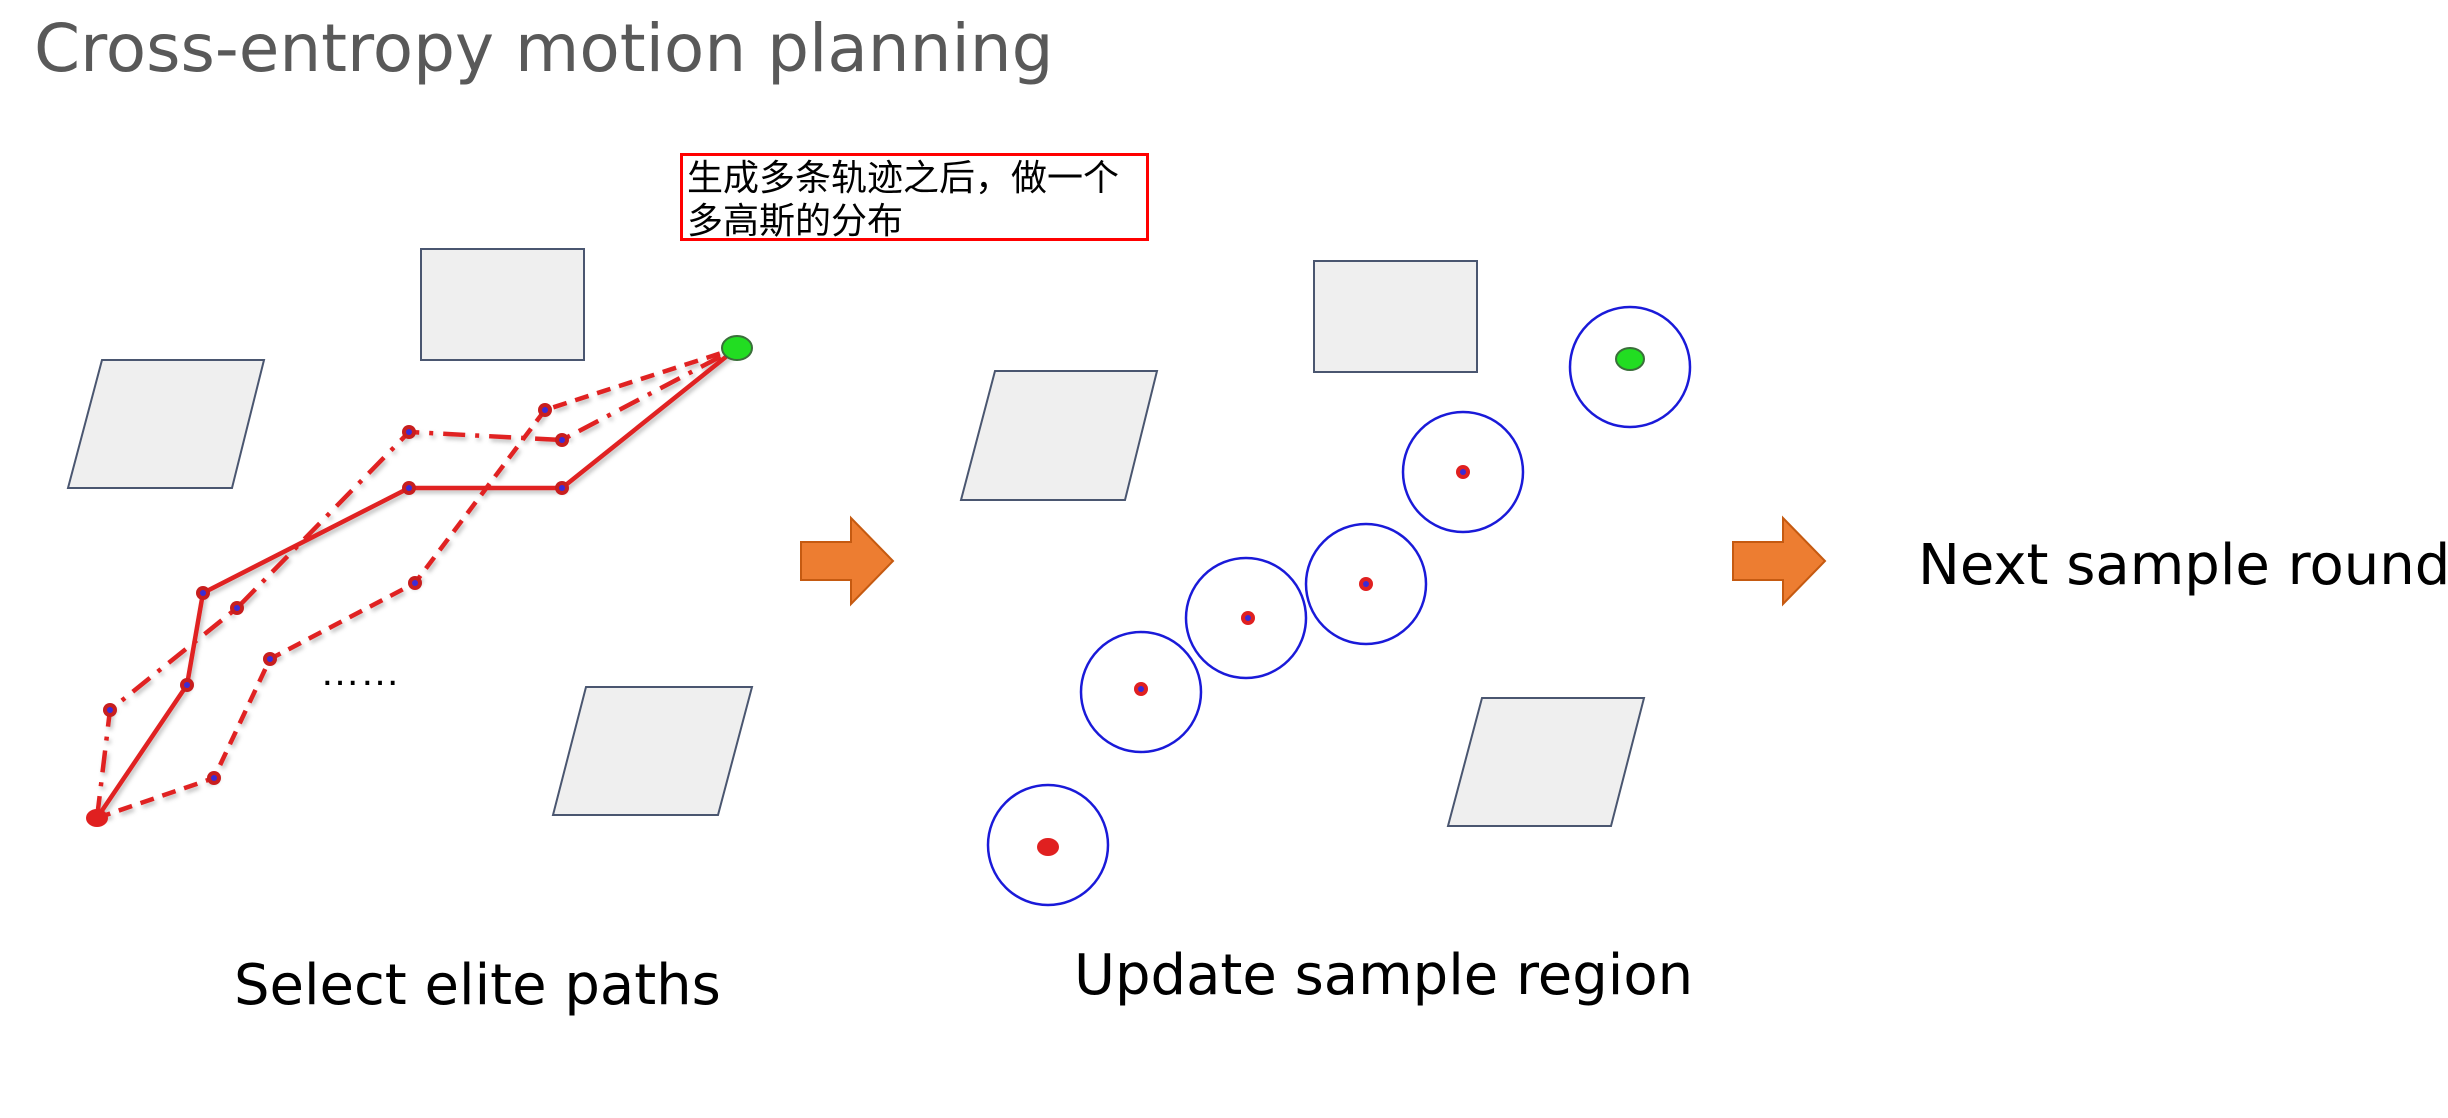 The height and width of the screenshot is (1118, 2448). I want to click on obstacles-left, so click(410, 532).